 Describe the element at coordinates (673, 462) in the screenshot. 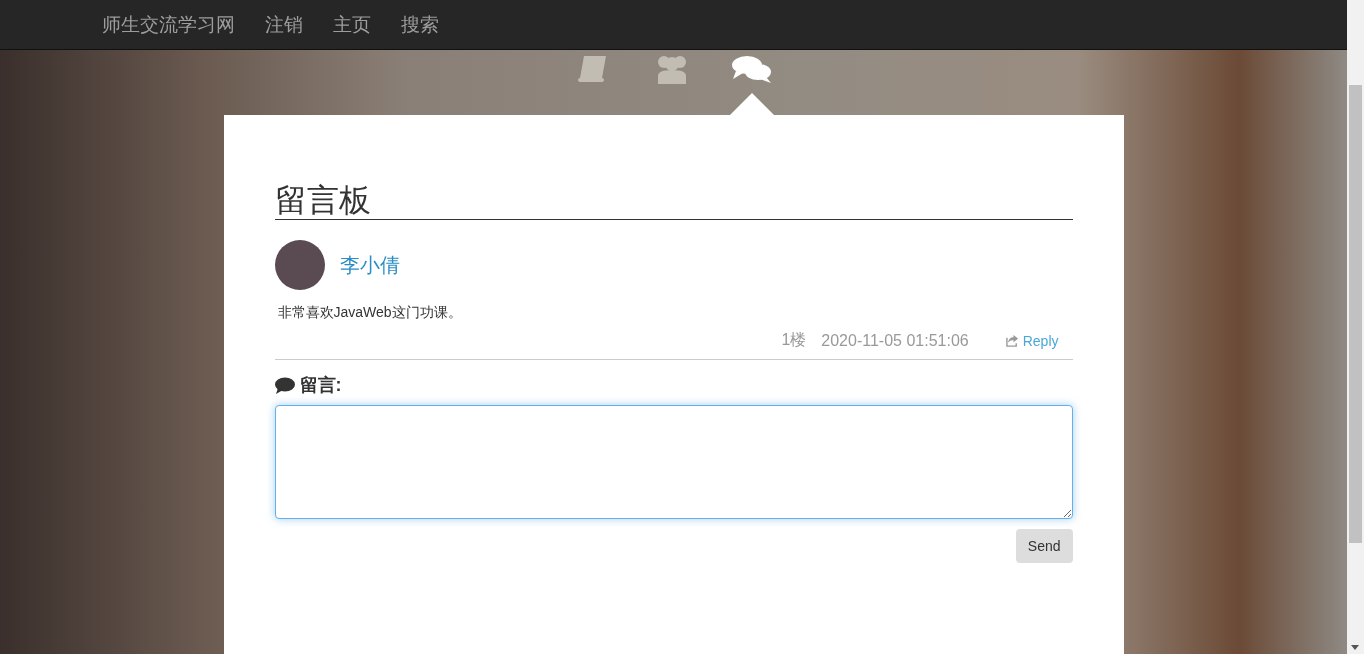

I see `message-input` at that location.